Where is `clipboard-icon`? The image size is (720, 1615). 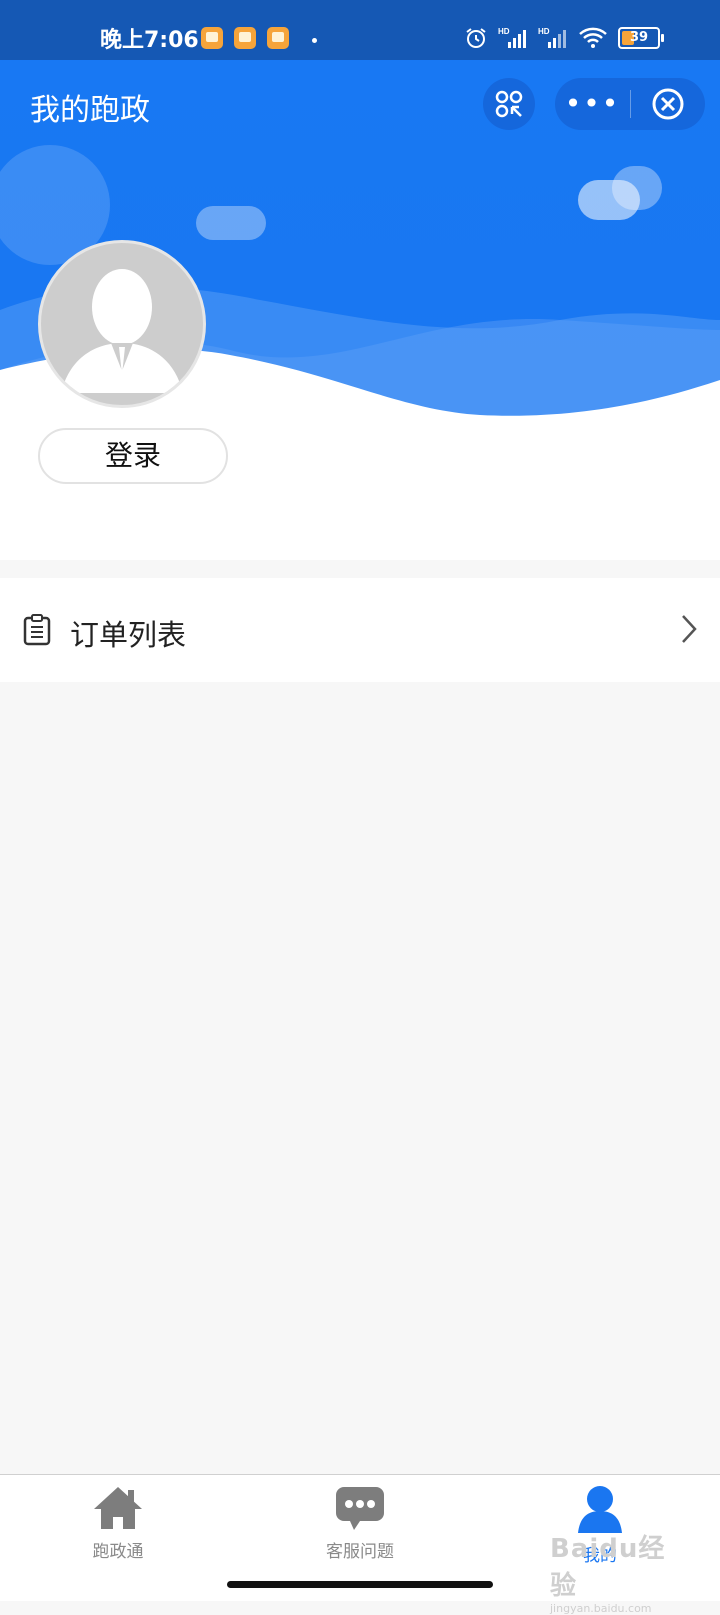
clipboard-icon is located at coordinates (37, 630).